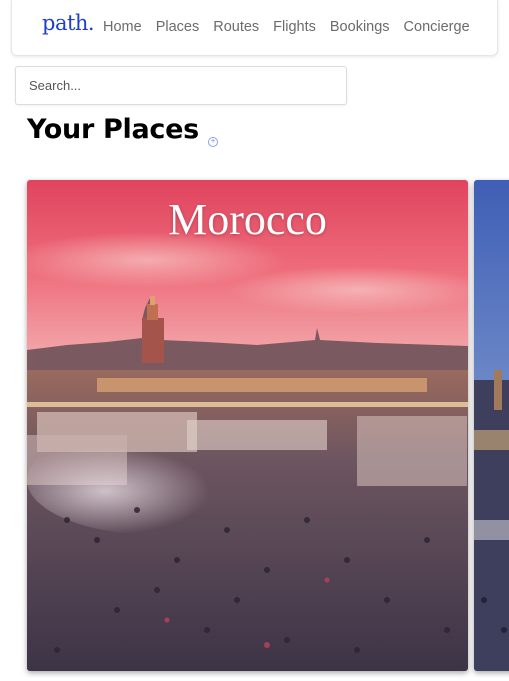 The height and width of the screenshot is (681, 509). Describe the element at coordinates (122, 27) in the screenshot. I see `nav-link-home: Home` at that location.